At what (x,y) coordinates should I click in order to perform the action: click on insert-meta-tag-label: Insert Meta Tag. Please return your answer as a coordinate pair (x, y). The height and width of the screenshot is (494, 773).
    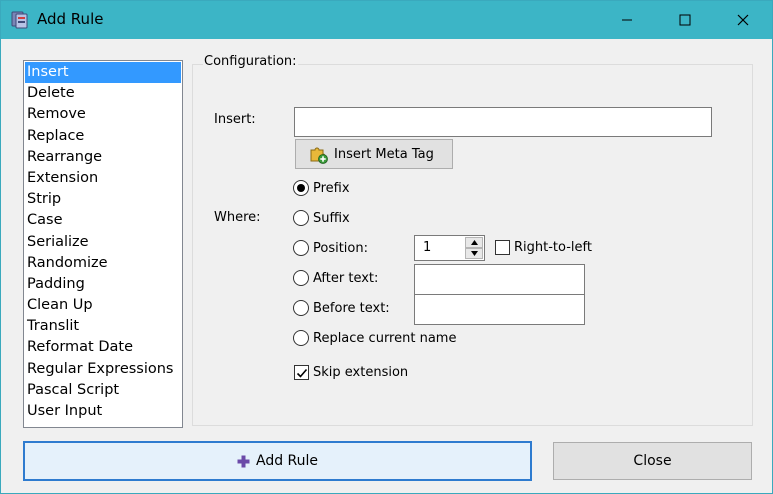
    Looking at the image, I should click on (384, 154).